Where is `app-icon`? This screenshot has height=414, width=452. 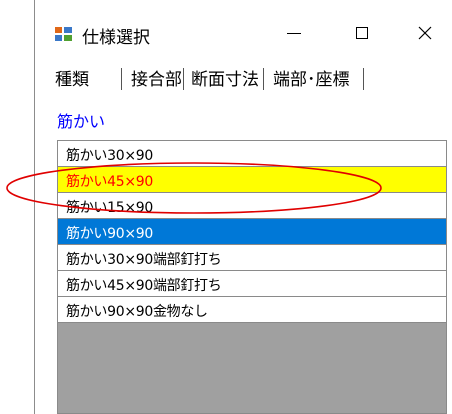 app-icon is located at coordinates (63, 34).